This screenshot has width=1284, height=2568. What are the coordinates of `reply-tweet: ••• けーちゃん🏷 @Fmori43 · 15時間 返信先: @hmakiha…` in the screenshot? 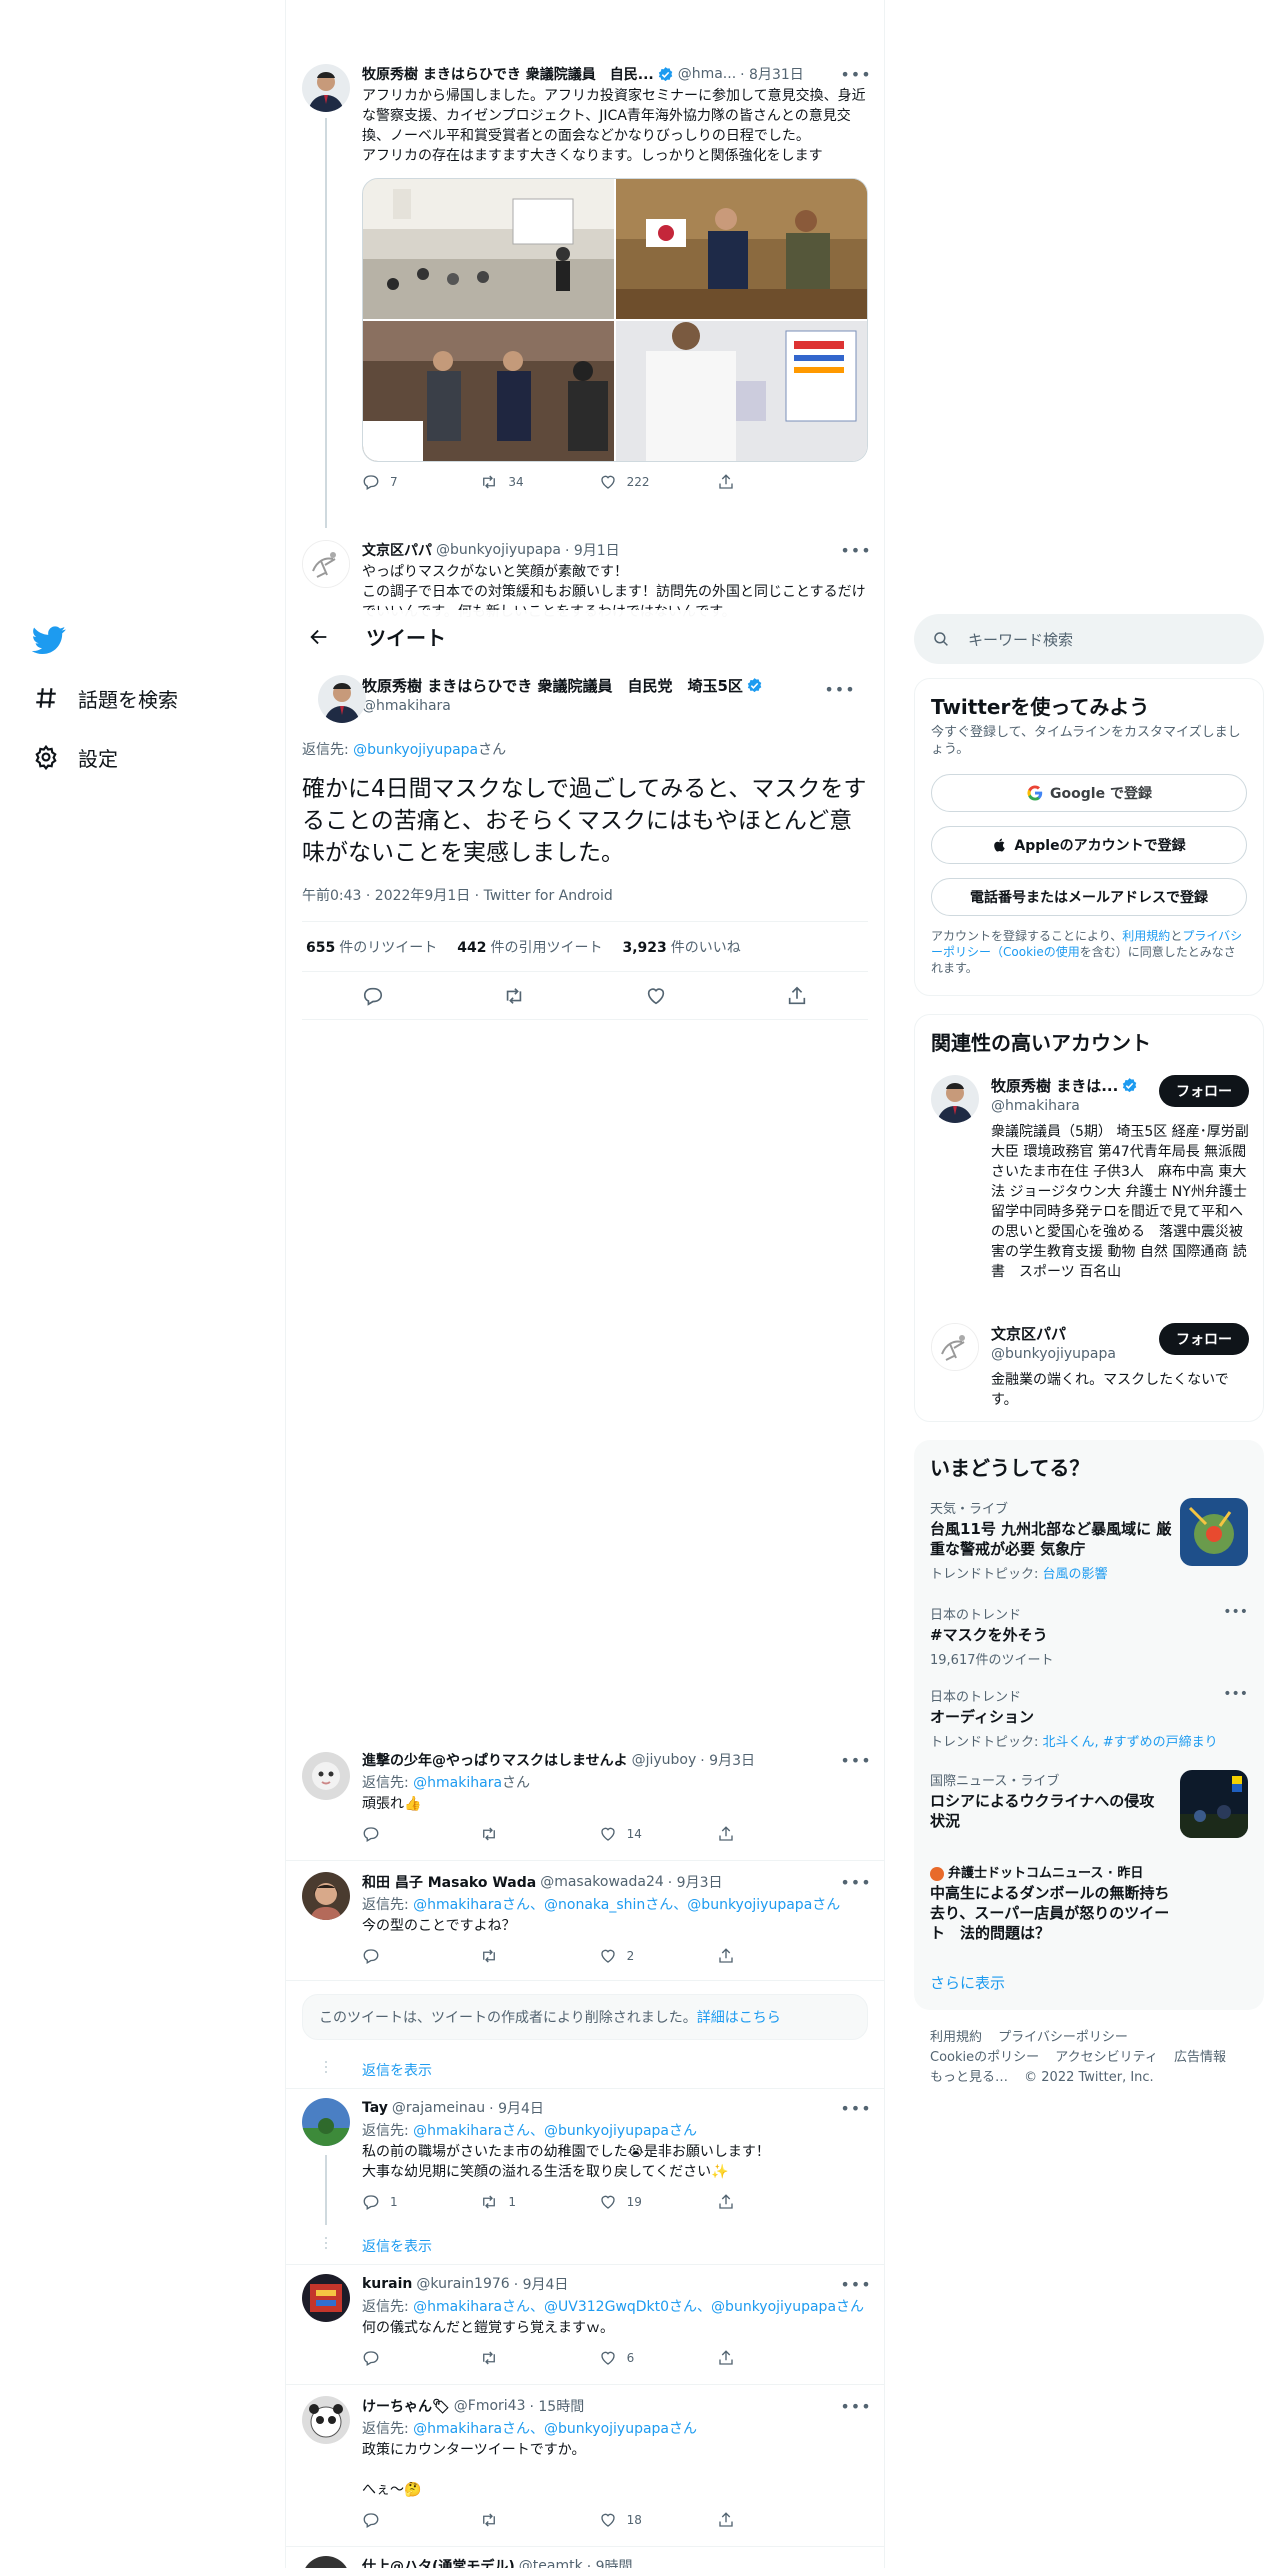 It's located at (585, 2464).